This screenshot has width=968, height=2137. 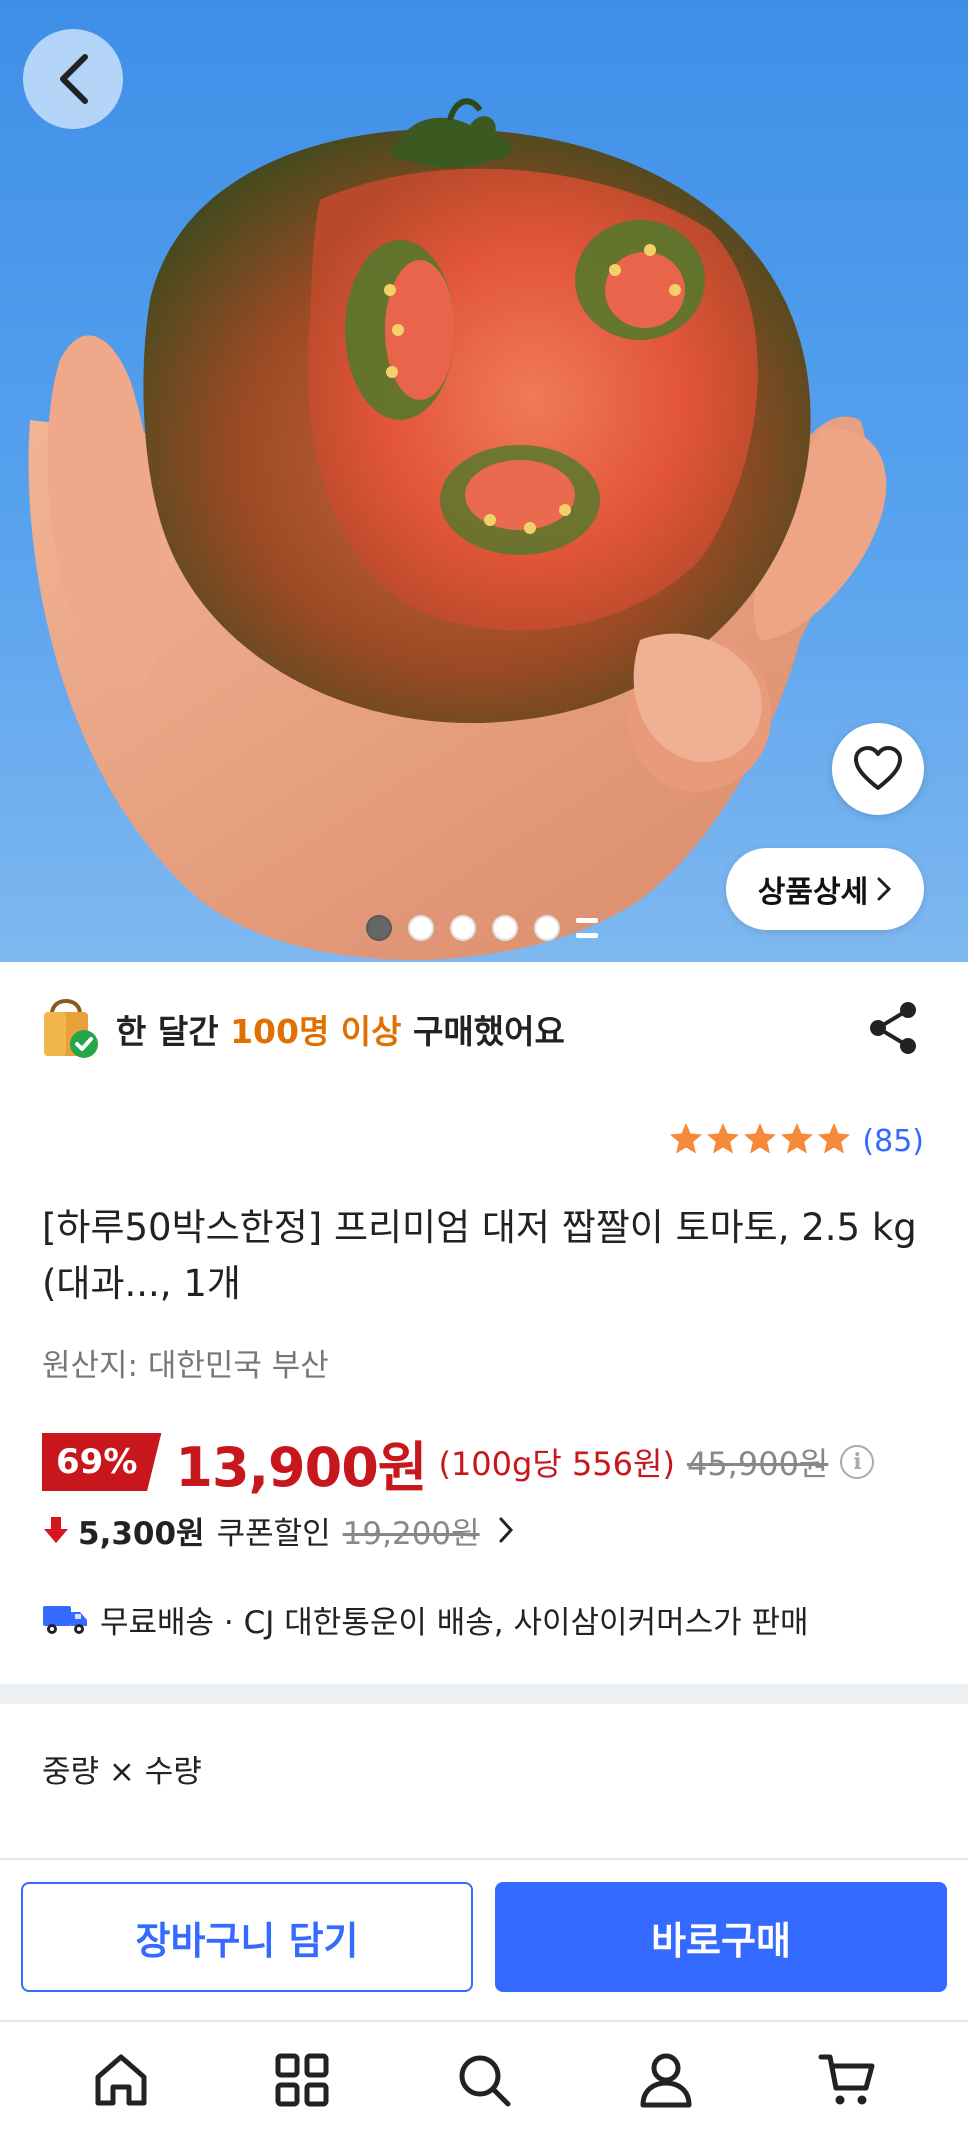 I want to click on price-row: 69% 13,900원 (100g당 556원) 45,900원 i, so click(x=458, y=1463).